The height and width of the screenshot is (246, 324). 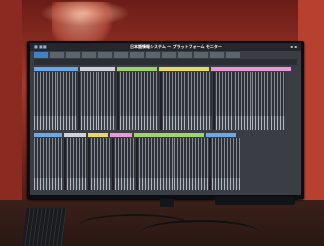 What do you see at coordinates (293, 46) in the screenshot?
I see `header-status: ▪ ▪` at bounding box center [293, 46].